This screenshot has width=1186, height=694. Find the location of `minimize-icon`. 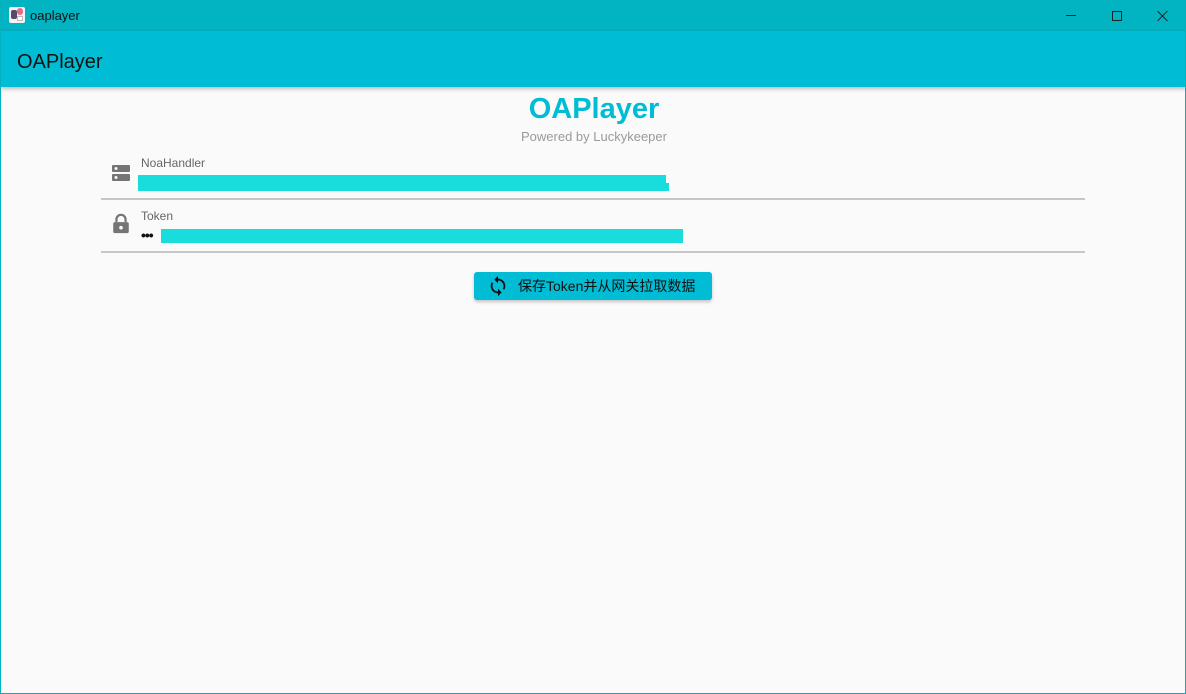

minimize-icon is located at coordinates (1071, 15).